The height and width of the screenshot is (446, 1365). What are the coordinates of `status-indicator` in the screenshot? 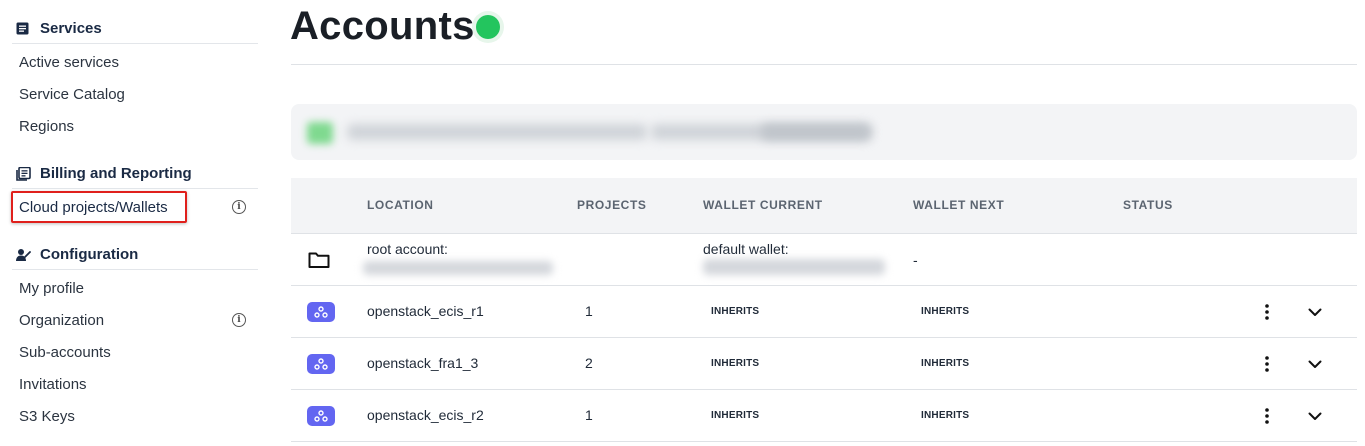 It's located at (488, 27).